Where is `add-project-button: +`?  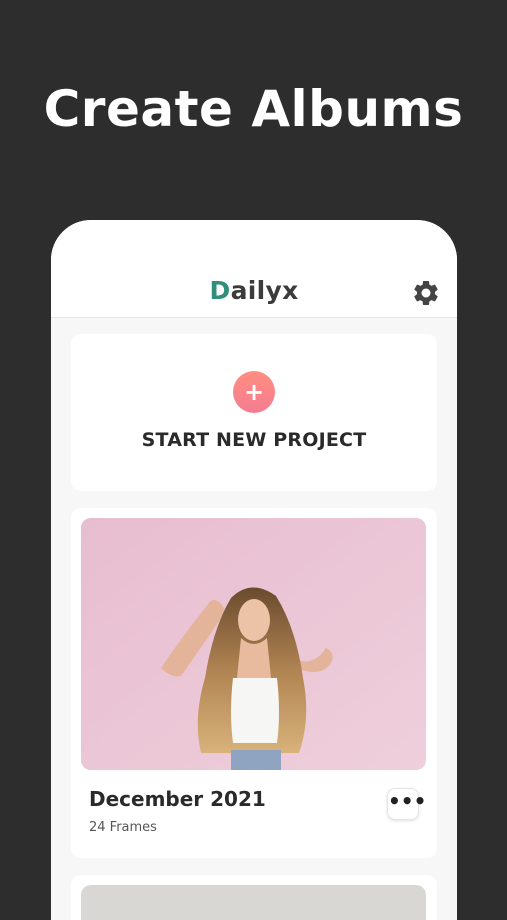 add-project-button: + is located at coordinates (254, 392).